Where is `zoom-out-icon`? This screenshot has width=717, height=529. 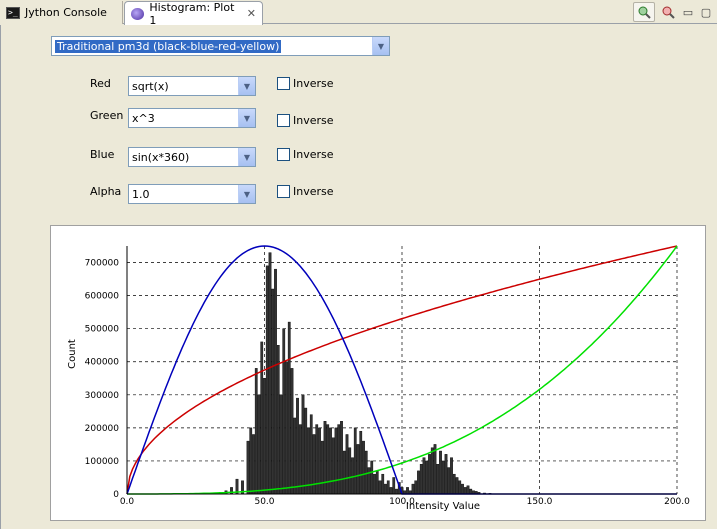 zoom-out-icon is located at coordinates (668, 12).